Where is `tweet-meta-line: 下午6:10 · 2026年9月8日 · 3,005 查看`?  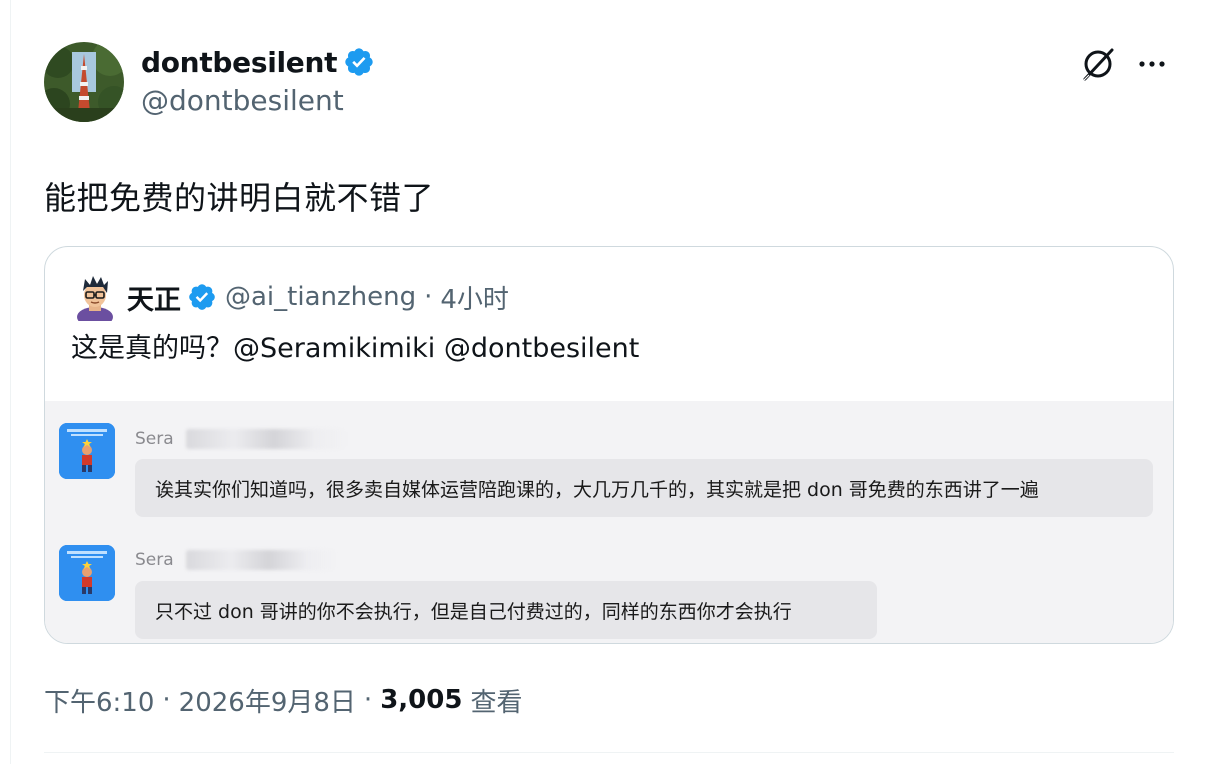 tweet-meta-line: 下午6:10 · 2026年9月8日 · 3,005 查看 is located at coordinates (283, 700).